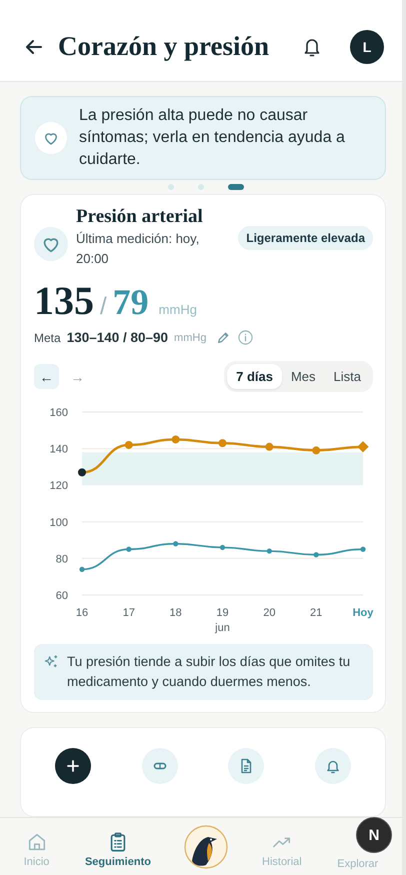 This screenshot has height=875, width=406. What do you see at coordinates (117, 337) in the screenshot?
I see `goal-range: 130–140 / 80–90` at bounding box center [117, 337].